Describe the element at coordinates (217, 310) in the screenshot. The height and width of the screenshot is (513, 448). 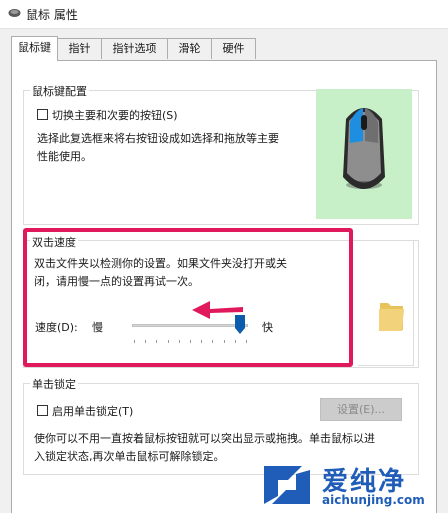
I see `pointer-arrow-icon` at that location.